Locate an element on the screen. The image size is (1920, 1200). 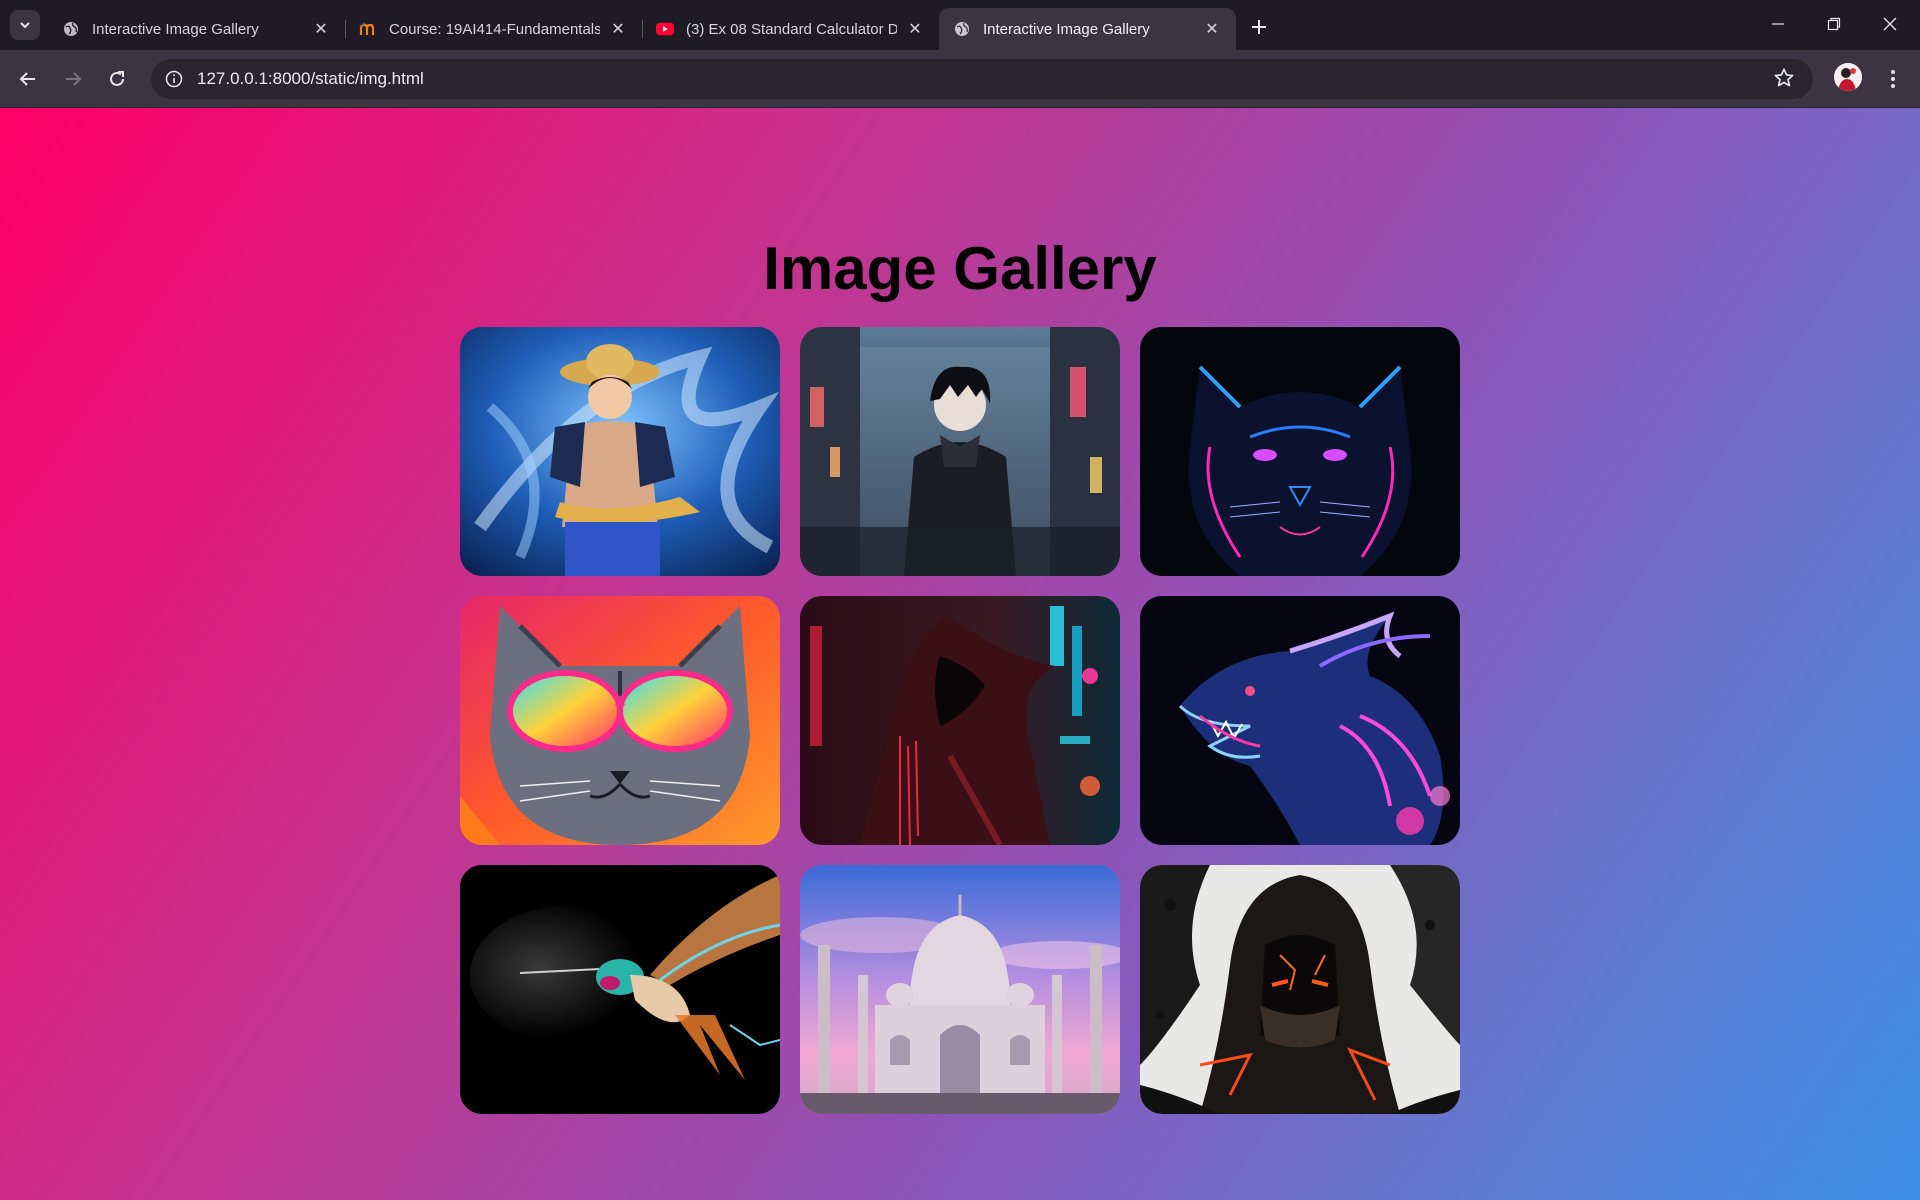
close-icon is located at coordinates (1890, 24).